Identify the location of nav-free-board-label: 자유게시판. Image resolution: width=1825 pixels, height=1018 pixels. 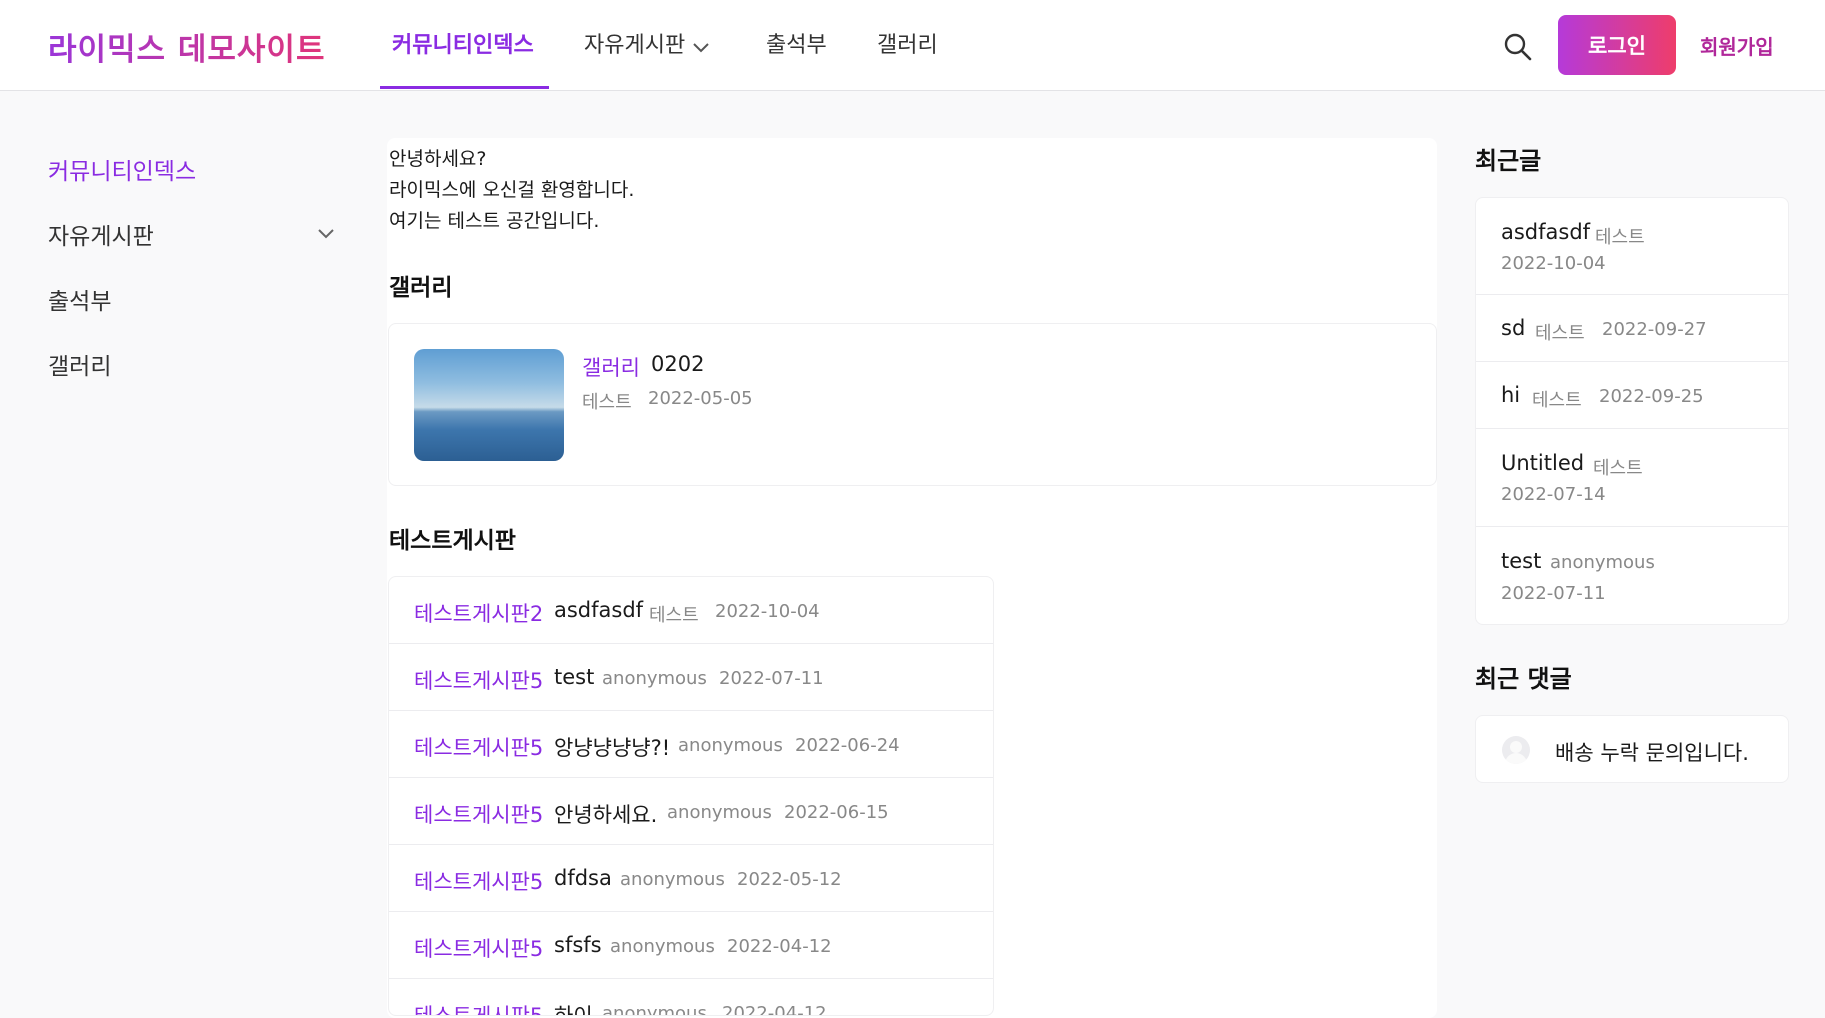
(635, 45).